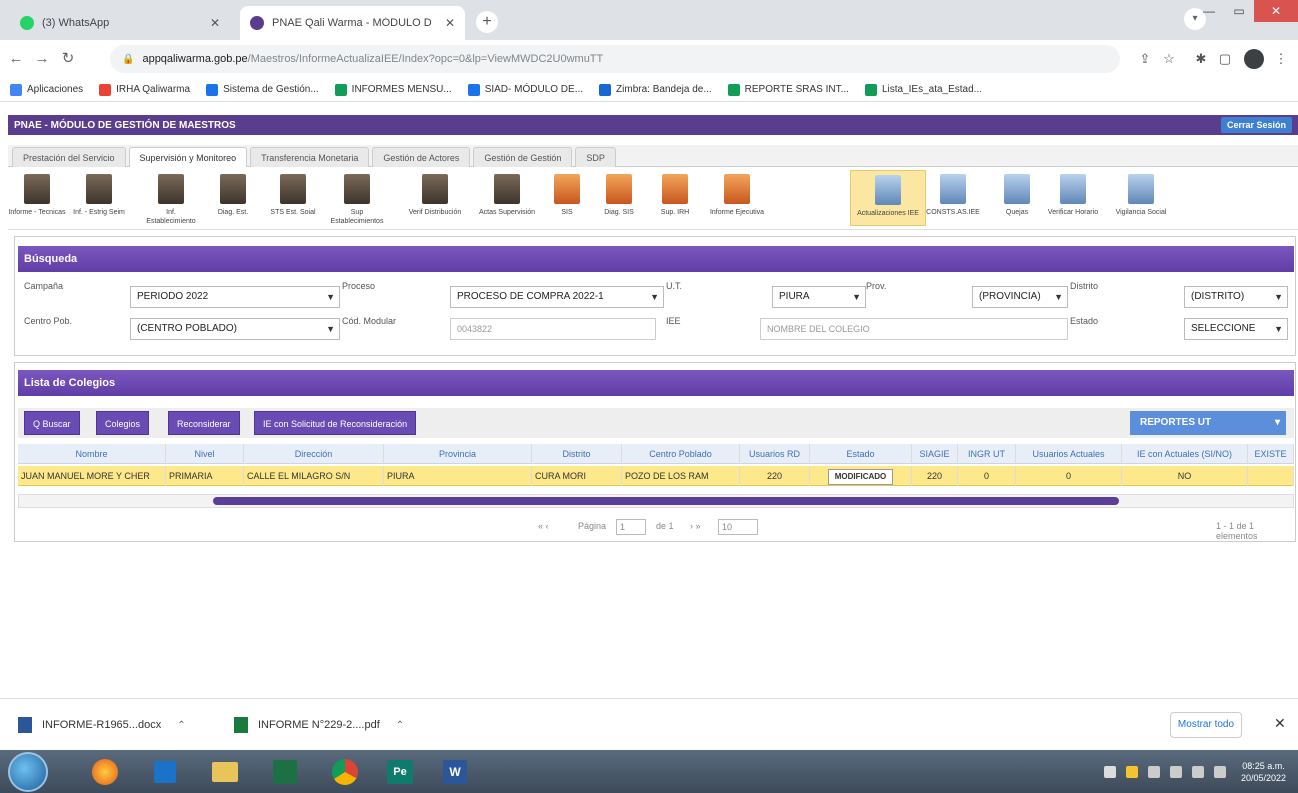 The image size is (1298, 793). What do you see at coordinates (860, 477) in the screenshot?
I see `status-badge: MODIFICADO` at bounding box center [860, 477].